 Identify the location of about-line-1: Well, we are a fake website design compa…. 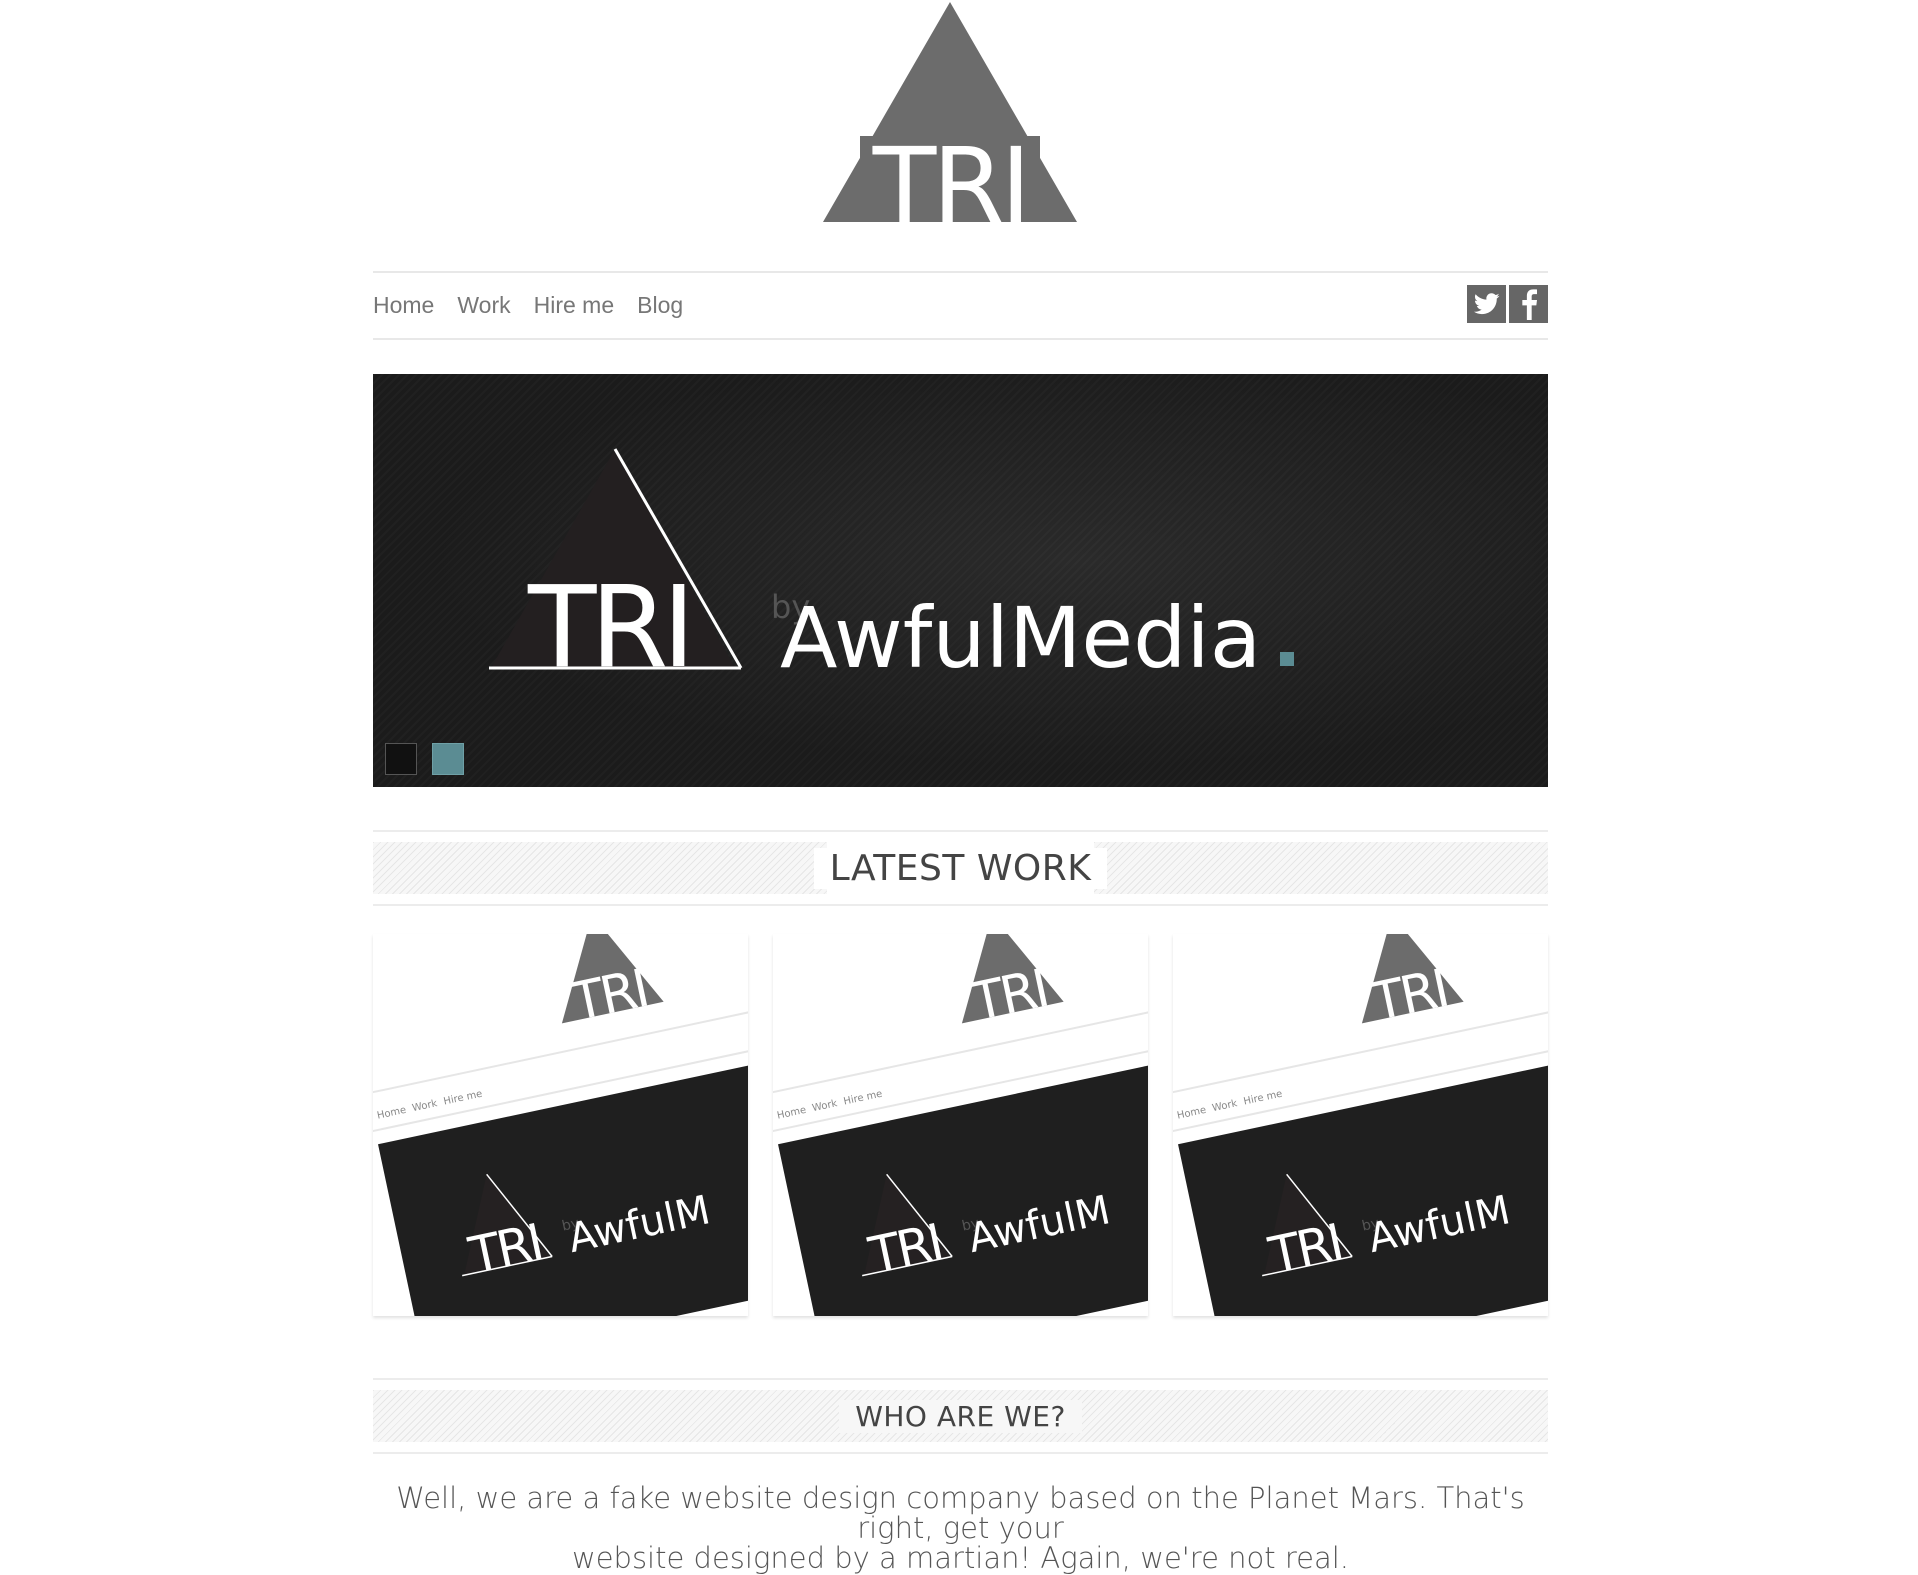
(960, 1513).